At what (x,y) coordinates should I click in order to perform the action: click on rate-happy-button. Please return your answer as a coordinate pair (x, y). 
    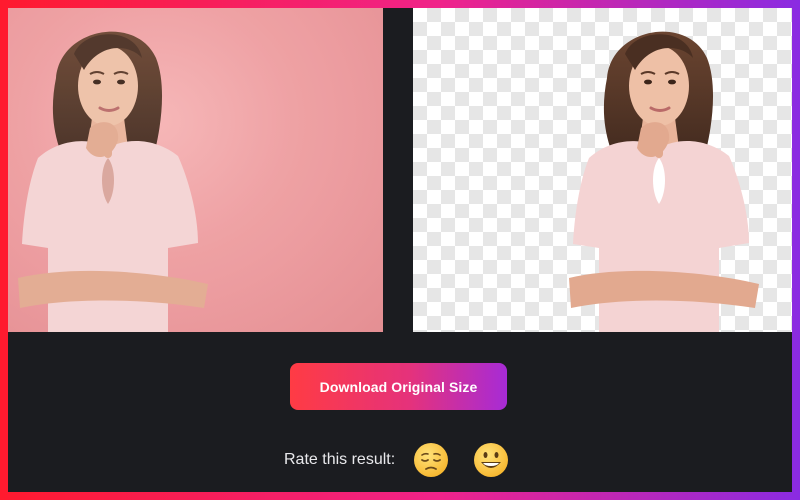
    Looking at the image, I should click on (491, 460).